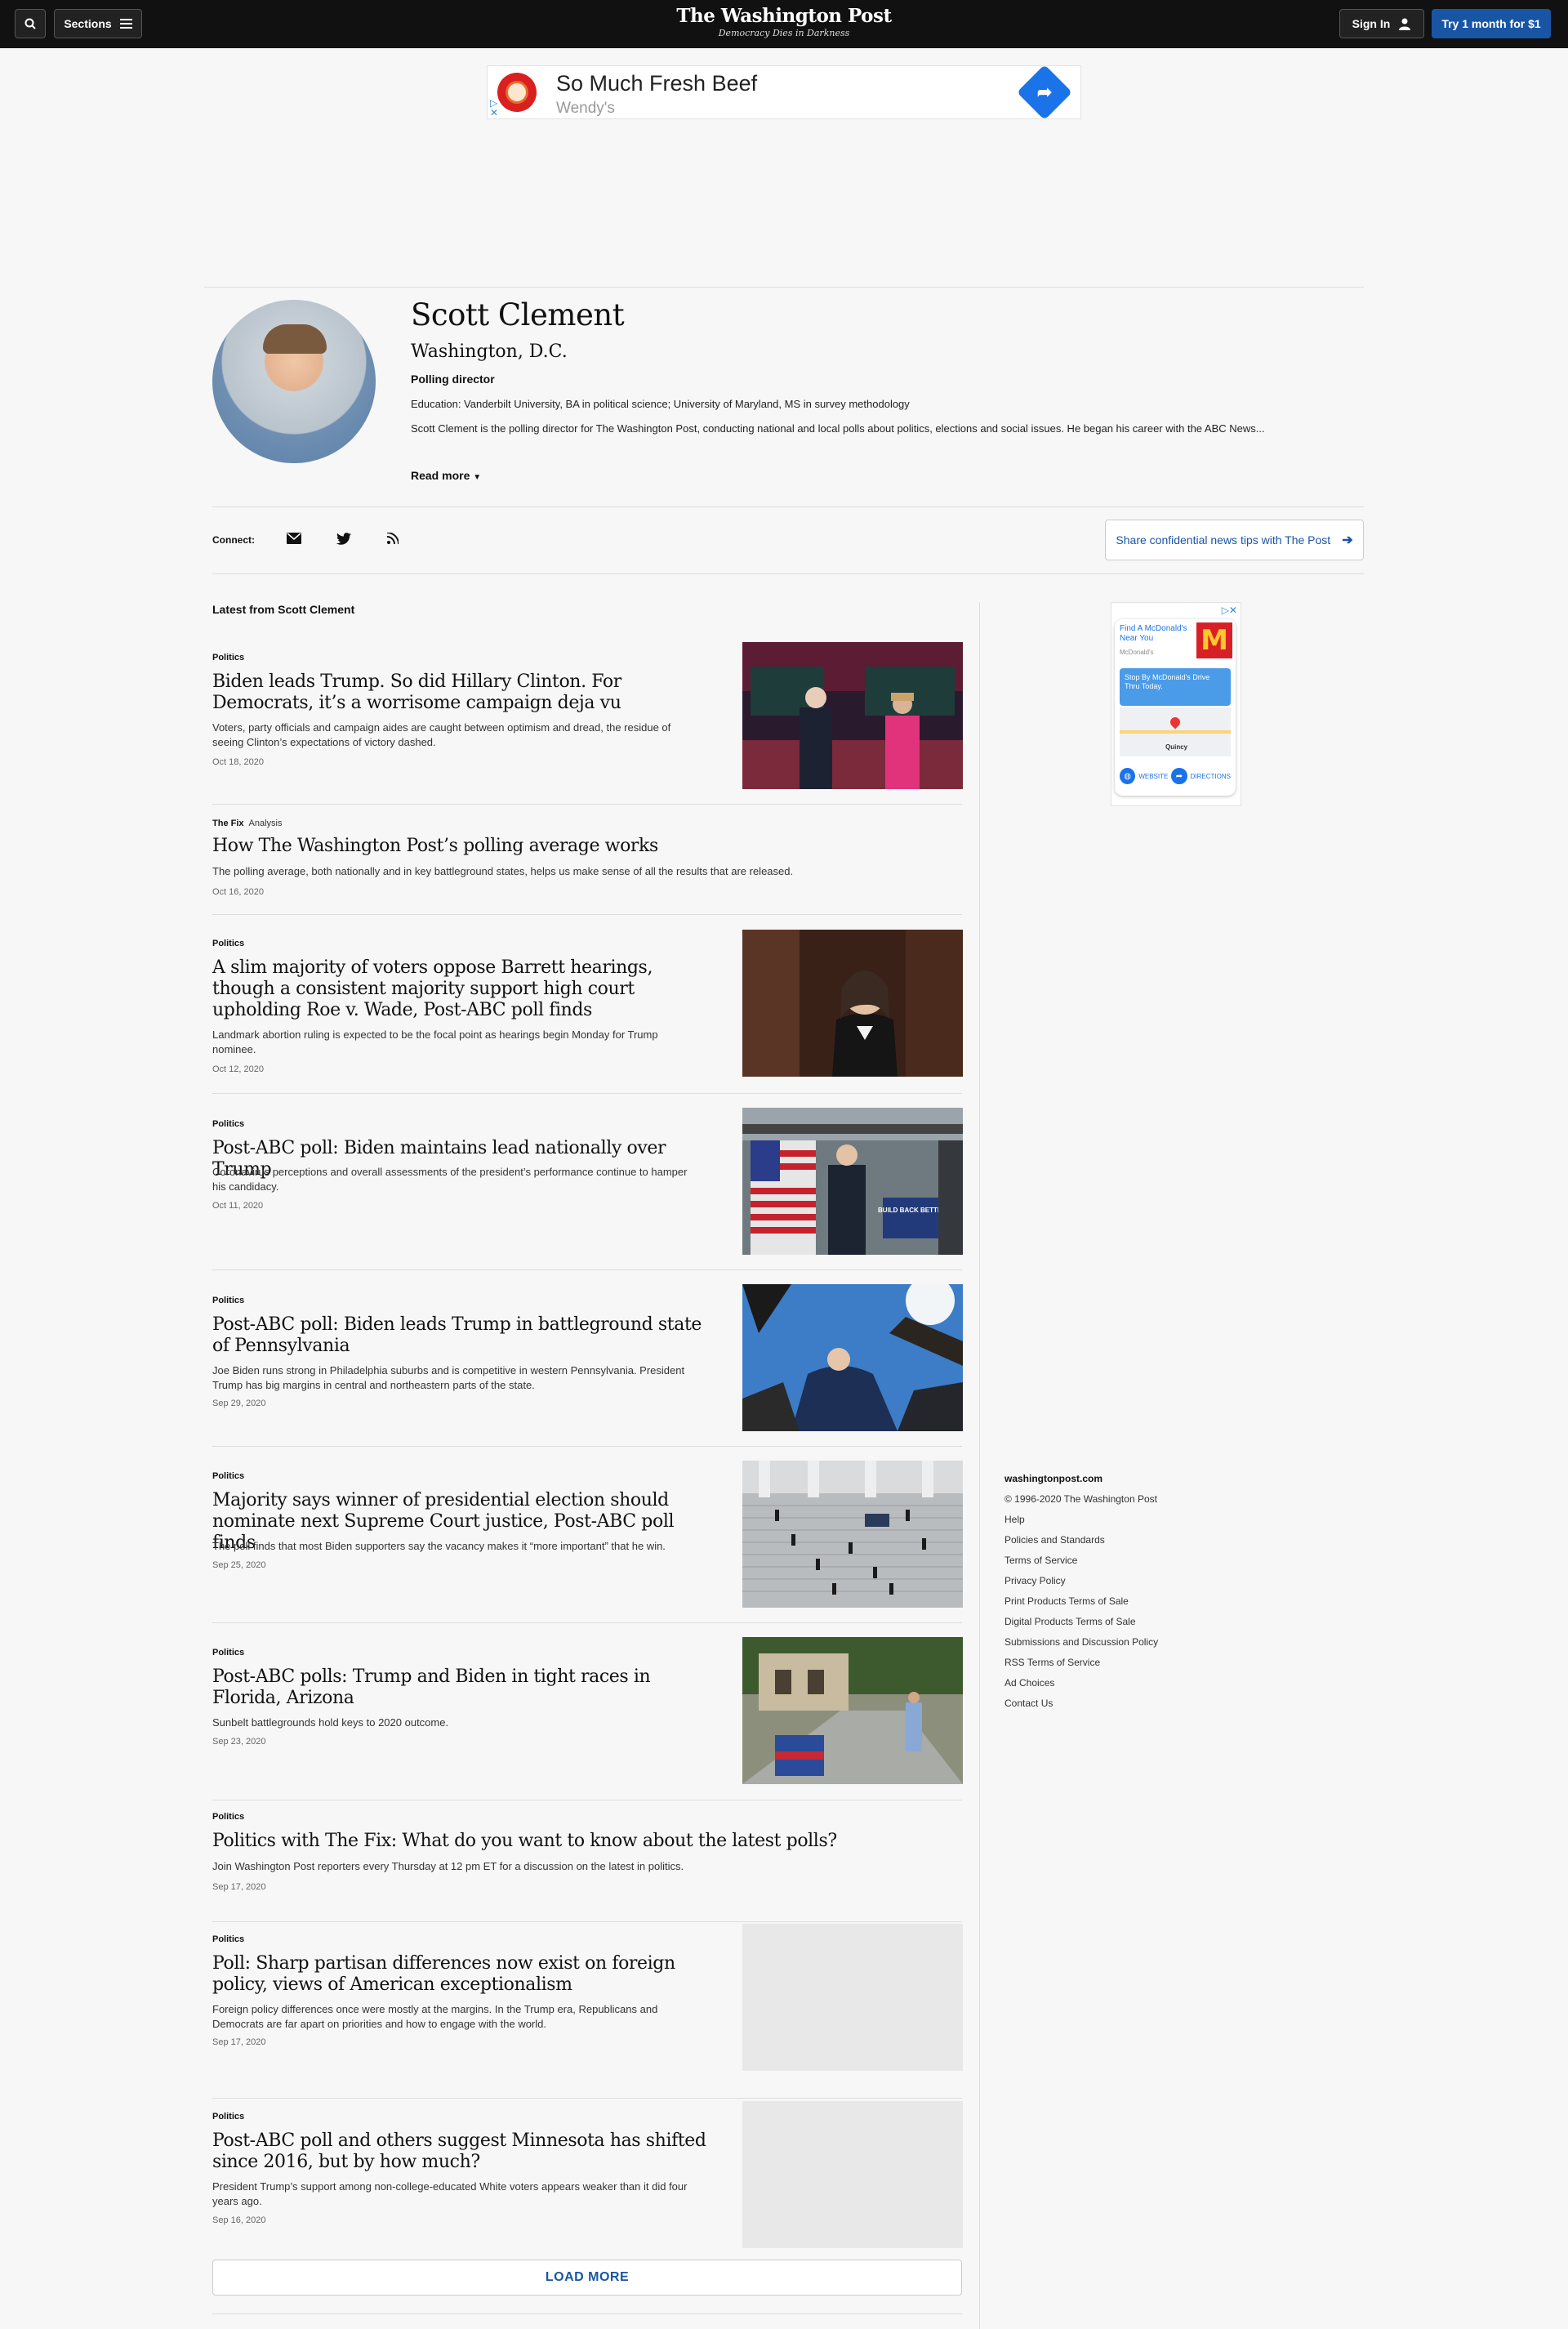 This screenshot has width=1568, height=2329. Describe the element at coordinates (1081, 1585) in the screenshot. I see `footer-link-privacy: Privacy Policy` at that location.